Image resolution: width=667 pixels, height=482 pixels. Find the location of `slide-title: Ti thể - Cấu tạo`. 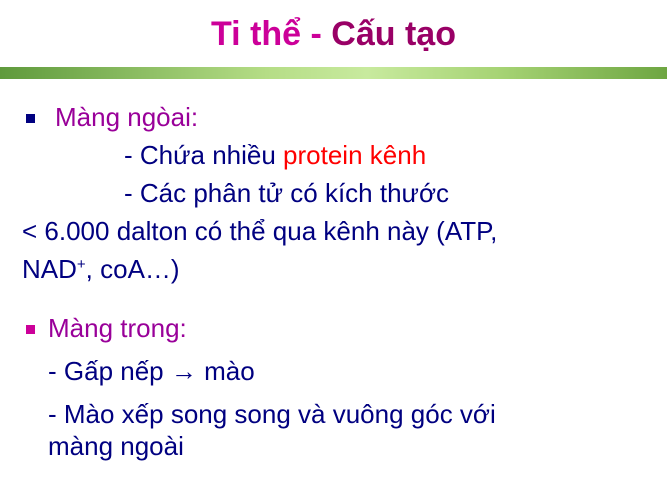

slide-title: Ti thể - Cấu tạo is located at coordinates (333, 34).